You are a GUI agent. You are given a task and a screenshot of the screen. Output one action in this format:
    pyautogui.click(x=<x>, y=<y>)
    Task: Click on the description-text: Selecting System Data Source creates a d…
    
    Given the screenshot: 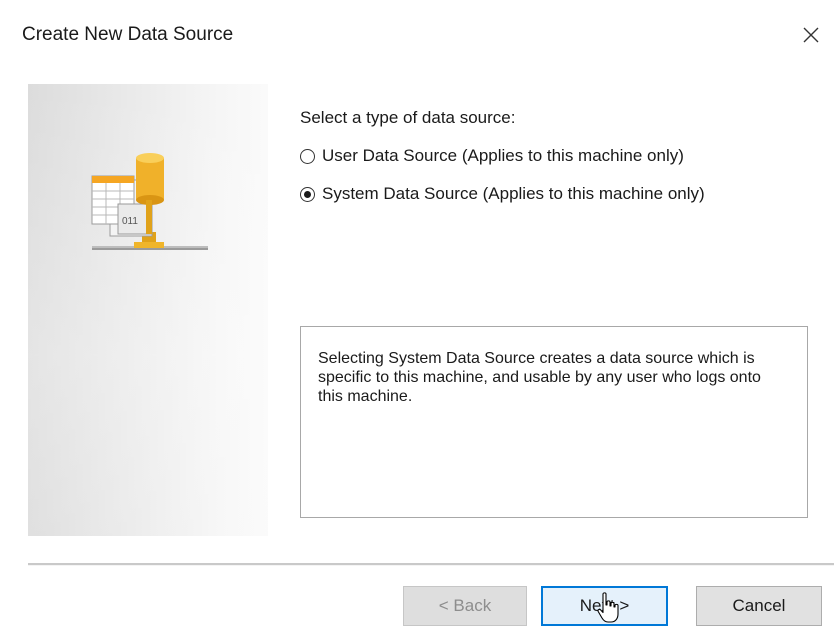 What is the action you would take?
    pyautogui.click(x=539, y=377)
    